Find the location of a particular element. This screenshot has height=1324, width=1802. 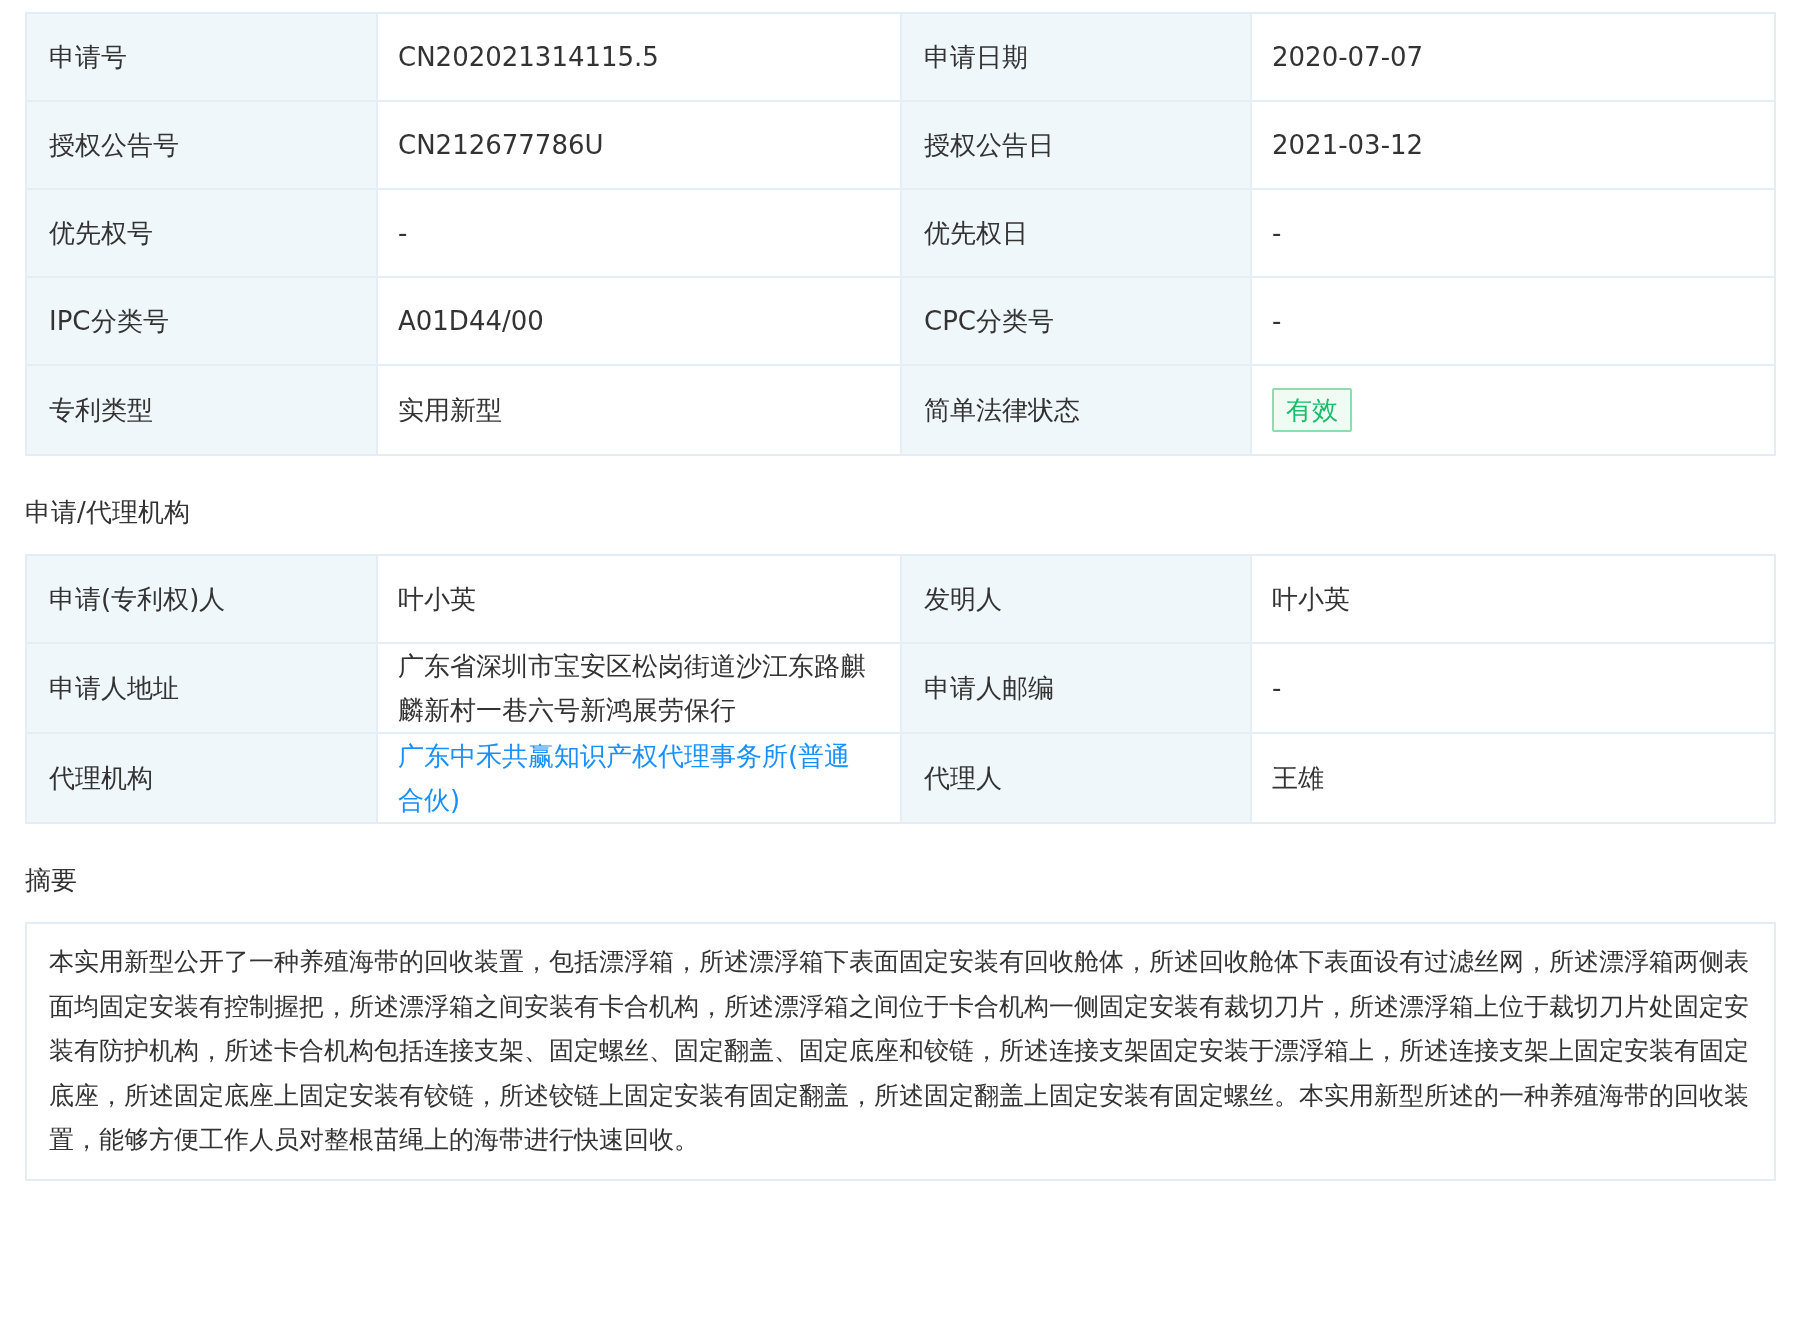

field-value: A01D44/00 is located at coordinates (471, 321).